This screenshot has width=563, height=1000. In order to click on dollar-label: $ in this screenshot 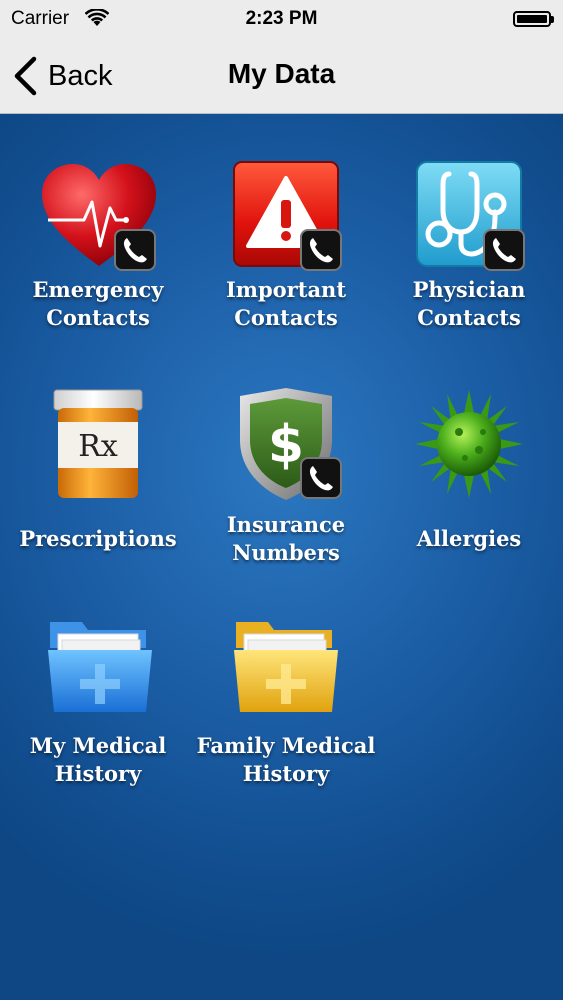, I will do `click(286, 445)`.